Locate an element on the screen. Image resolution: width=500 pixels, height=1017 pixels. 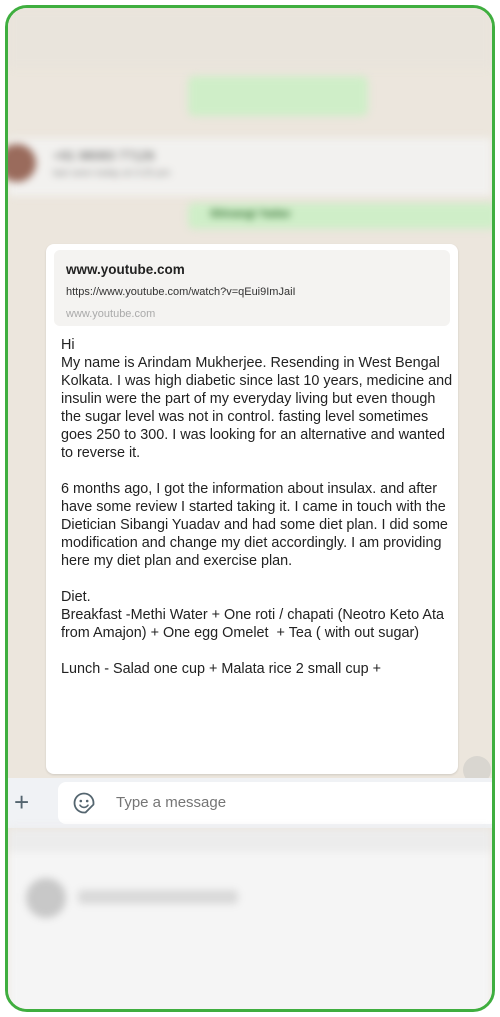
outgoing-bubble is located at coordinates (278, 96).